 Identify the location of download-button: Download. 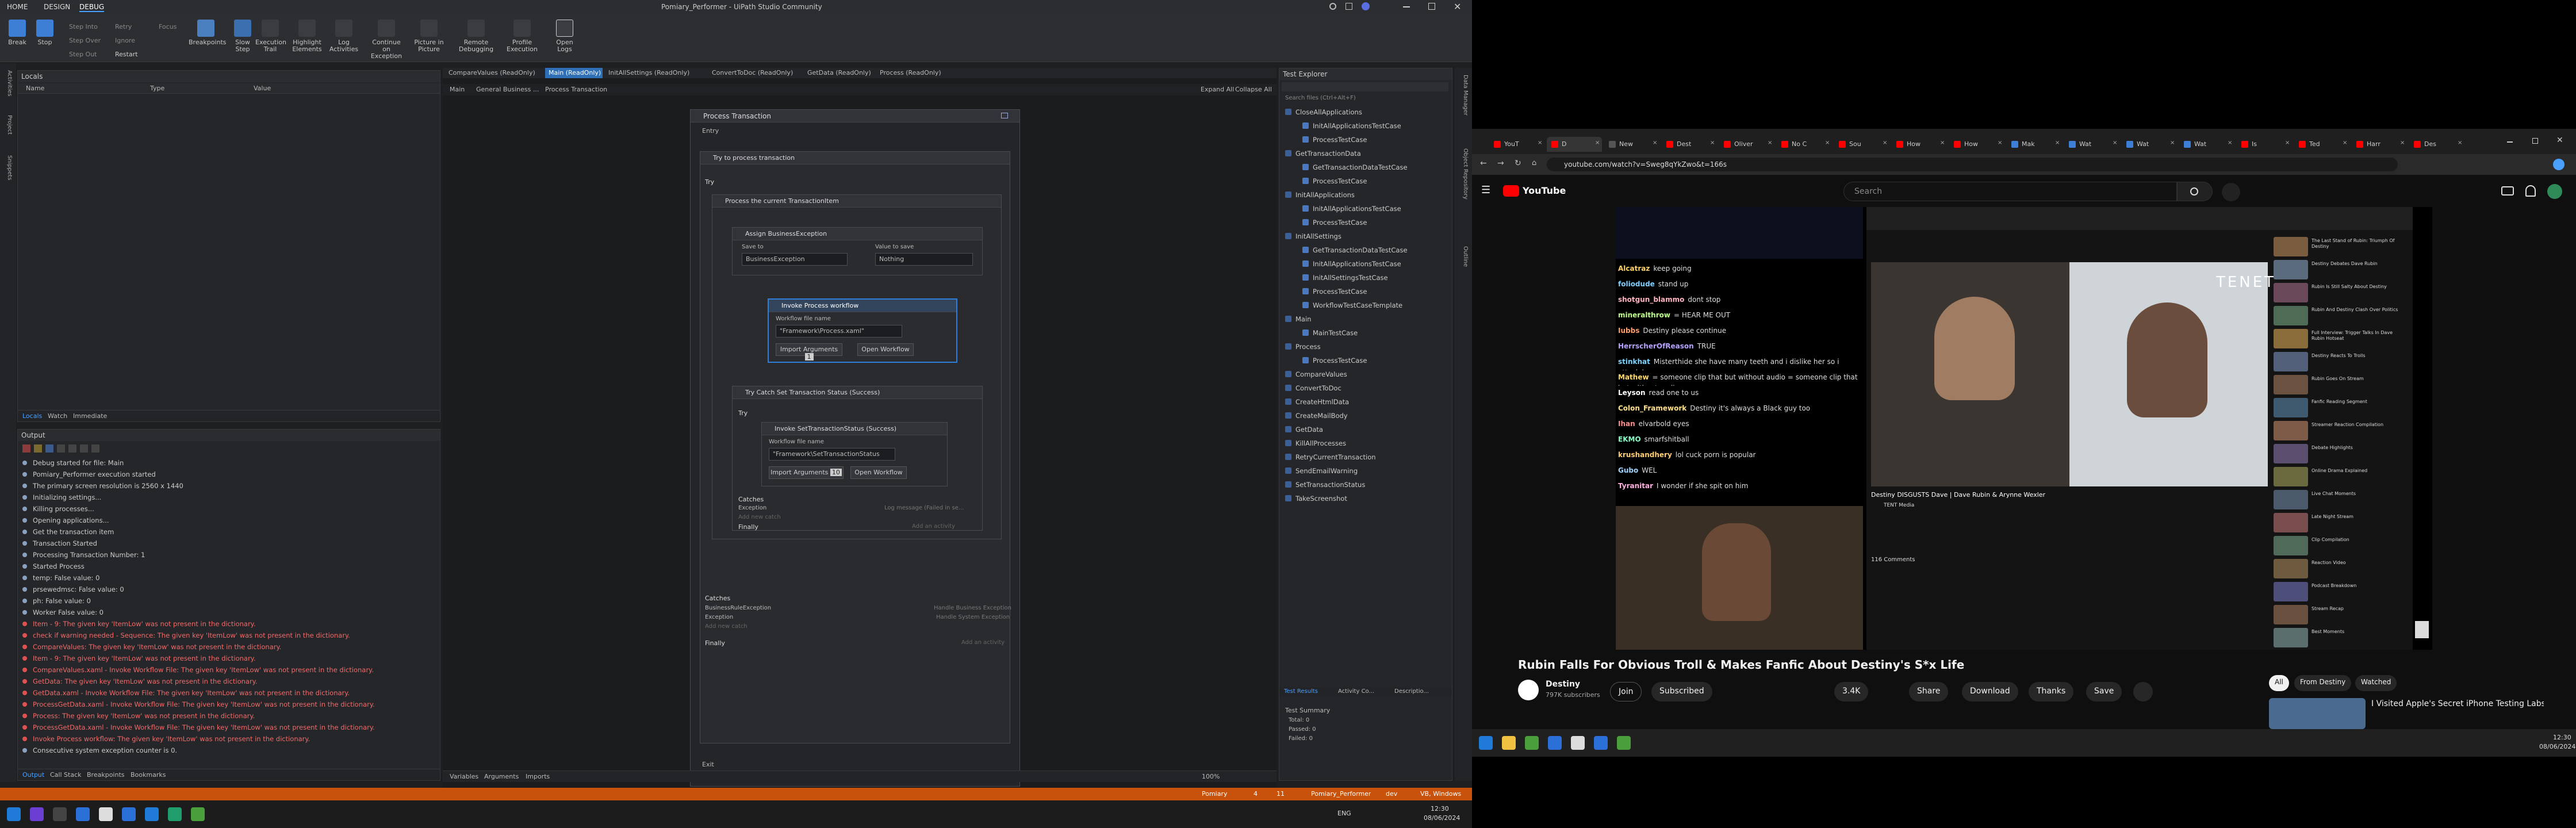
(1990, 692).